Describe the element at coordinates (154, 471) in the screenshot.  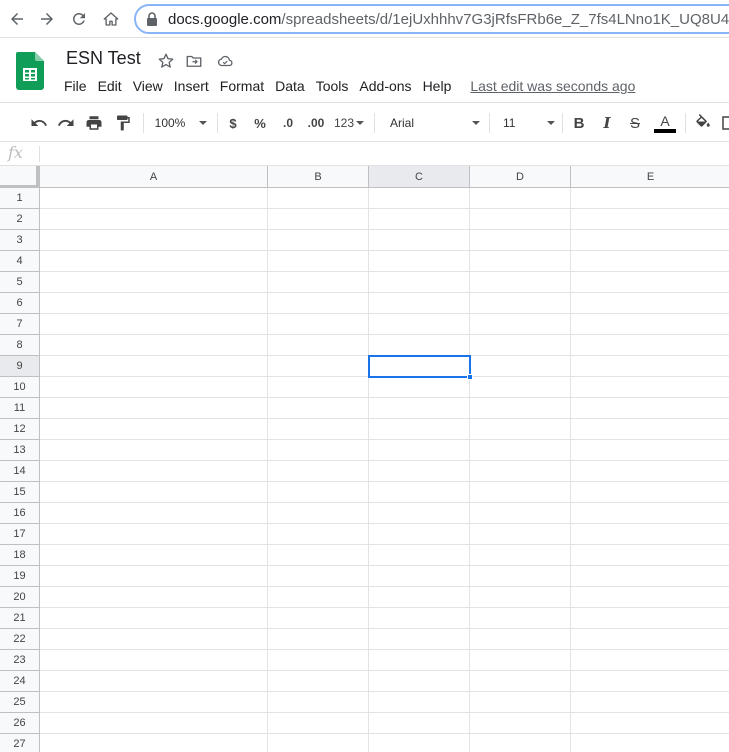
I see `cell-a14` at that location.